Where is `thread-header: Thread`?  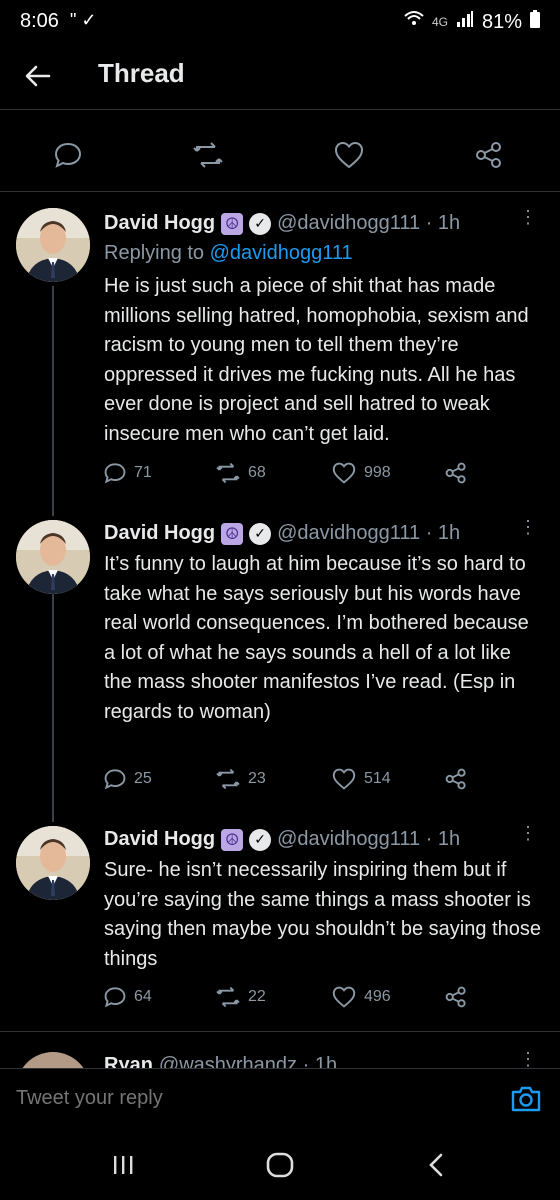 thread-header: Thread is located at coordinates (280, 77).